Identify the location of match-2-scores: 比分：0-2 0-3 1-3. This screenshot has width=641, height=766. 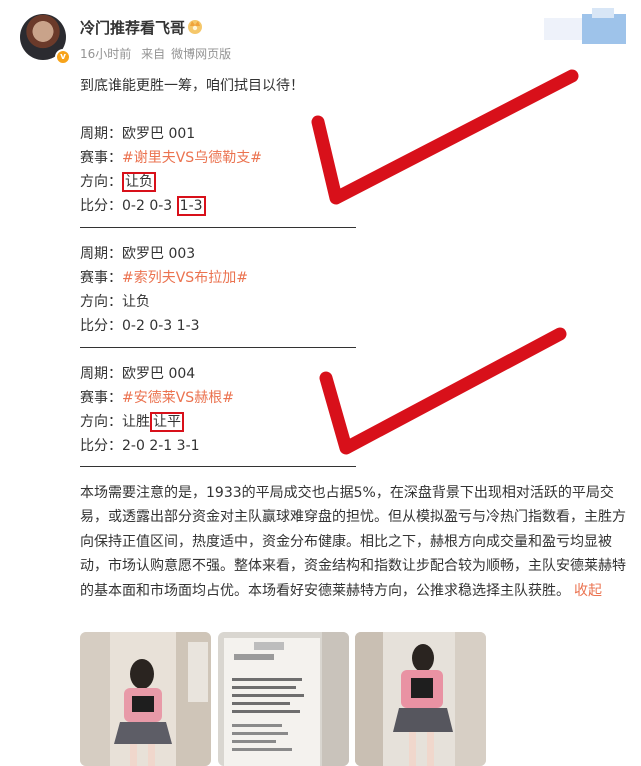
(140, 326).